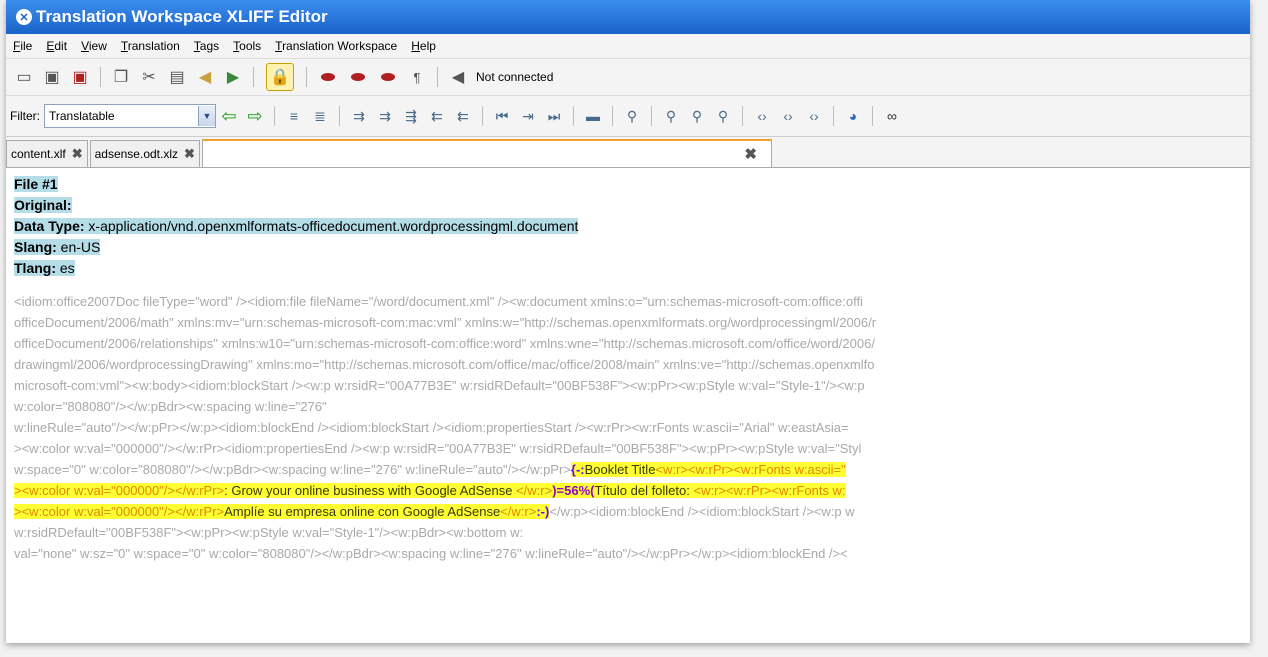 This screenshot has width=1268, height=657. I want to click on first-segment-icon: ⏮, so click(502, 116).